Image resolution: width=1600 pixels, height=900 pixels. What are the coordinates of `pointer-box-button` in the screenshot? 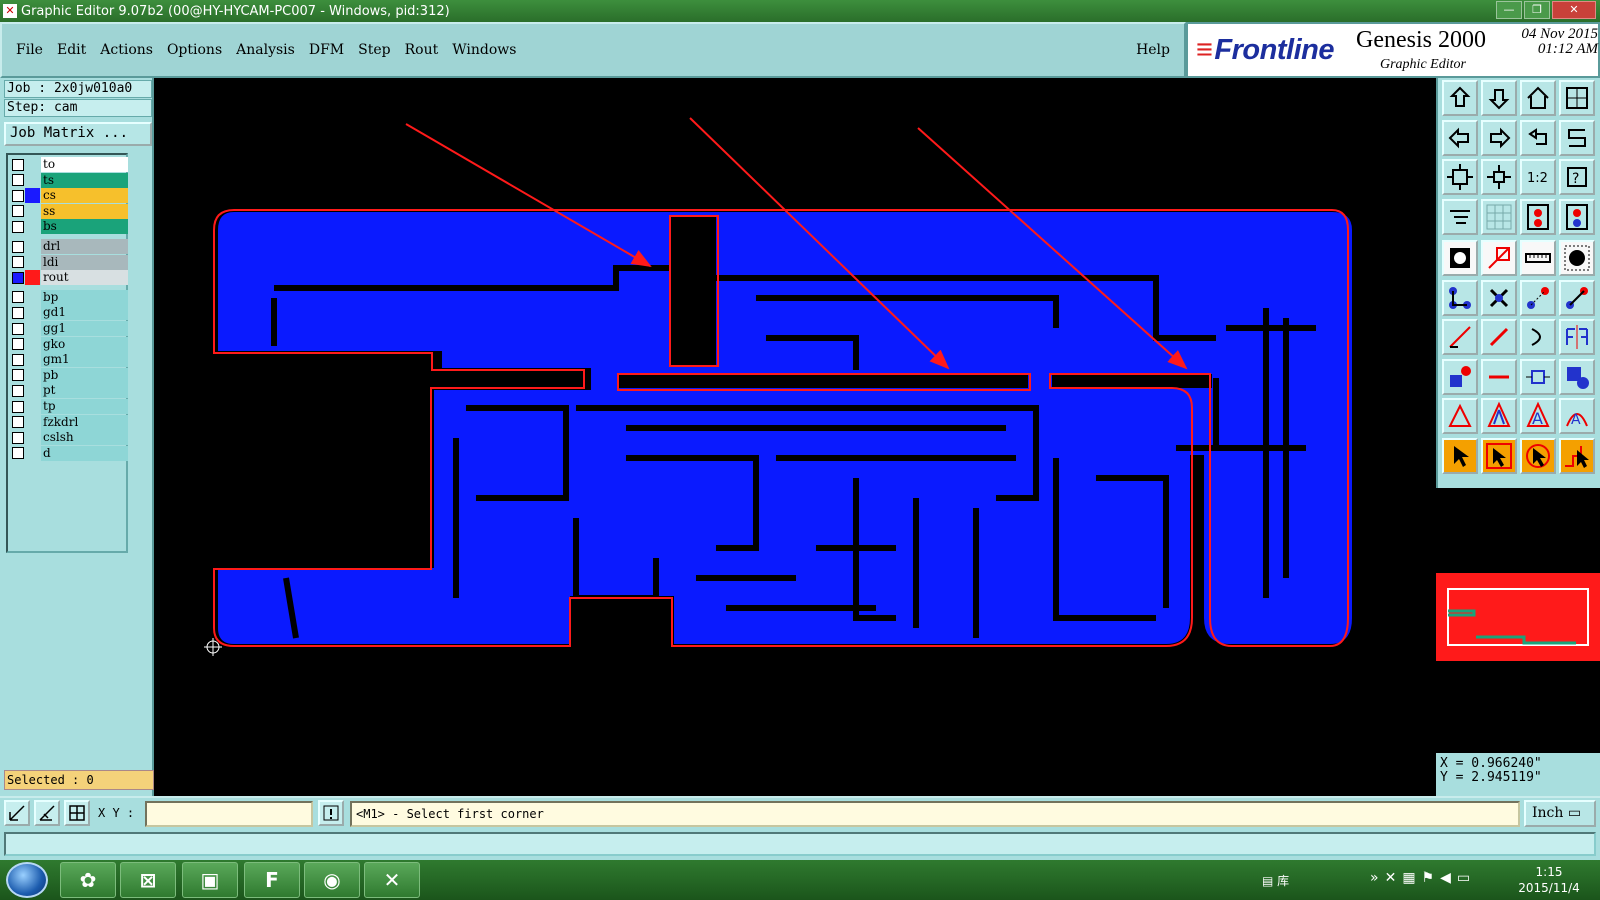 It's located at (1499, 455).